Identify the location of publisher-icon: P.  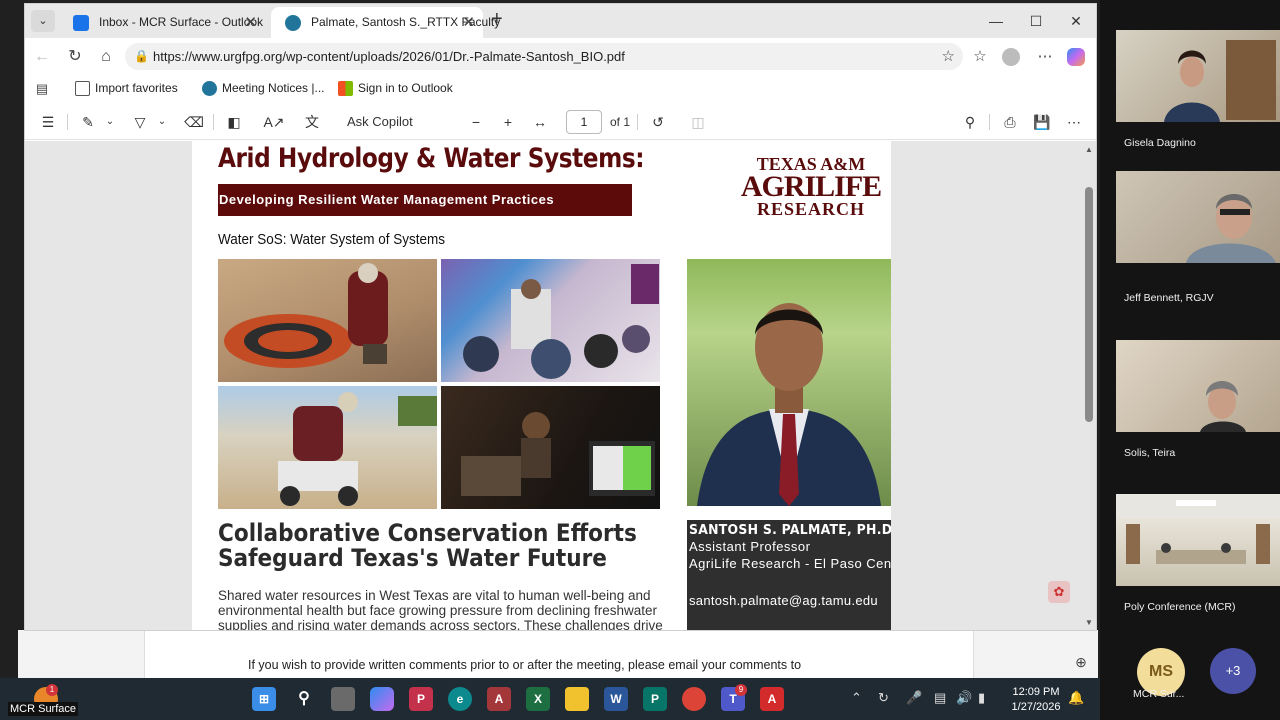
(655, 699).